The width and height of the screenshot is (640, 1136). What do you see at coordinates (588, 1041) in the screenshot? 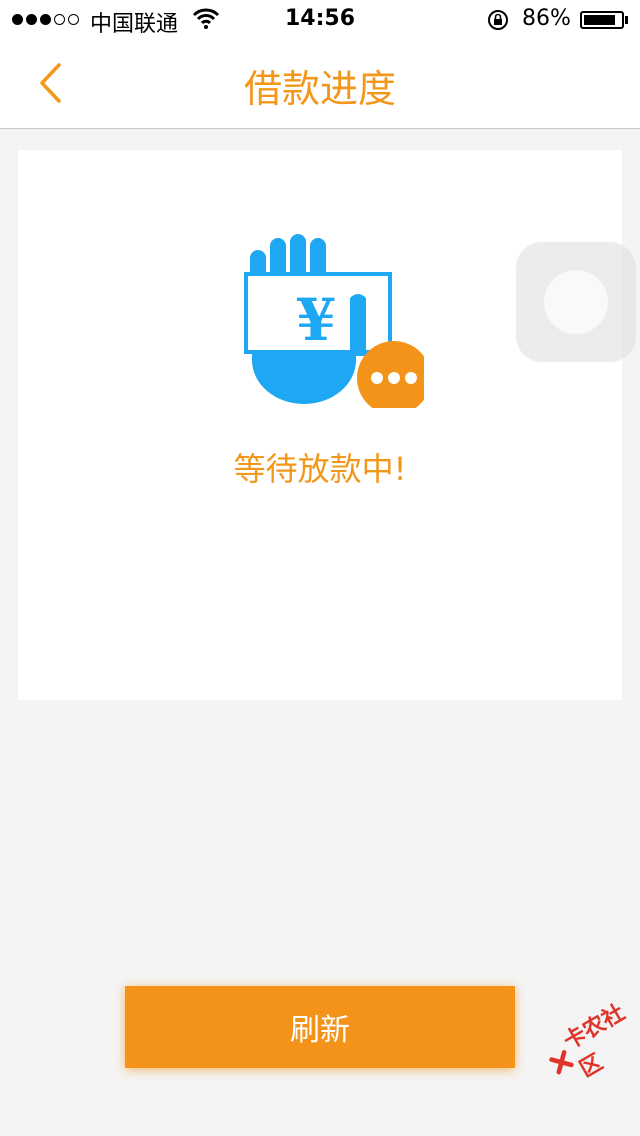
I see `watermark: 卡农社区` at bounding box center [588, 1041].